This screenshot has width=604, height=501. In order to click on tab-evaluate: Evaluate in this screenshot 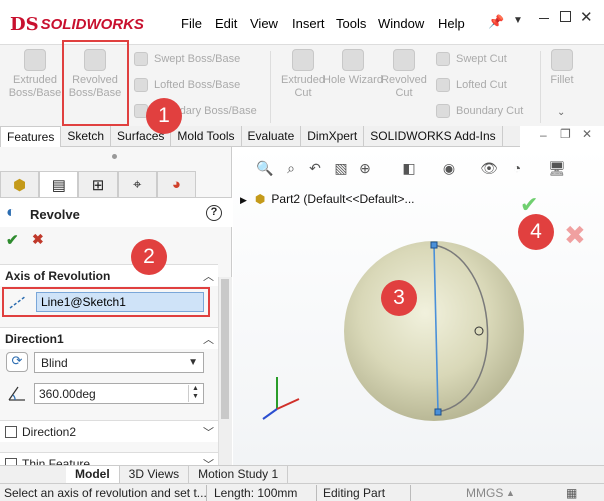, I will do `click(272, 136)`.